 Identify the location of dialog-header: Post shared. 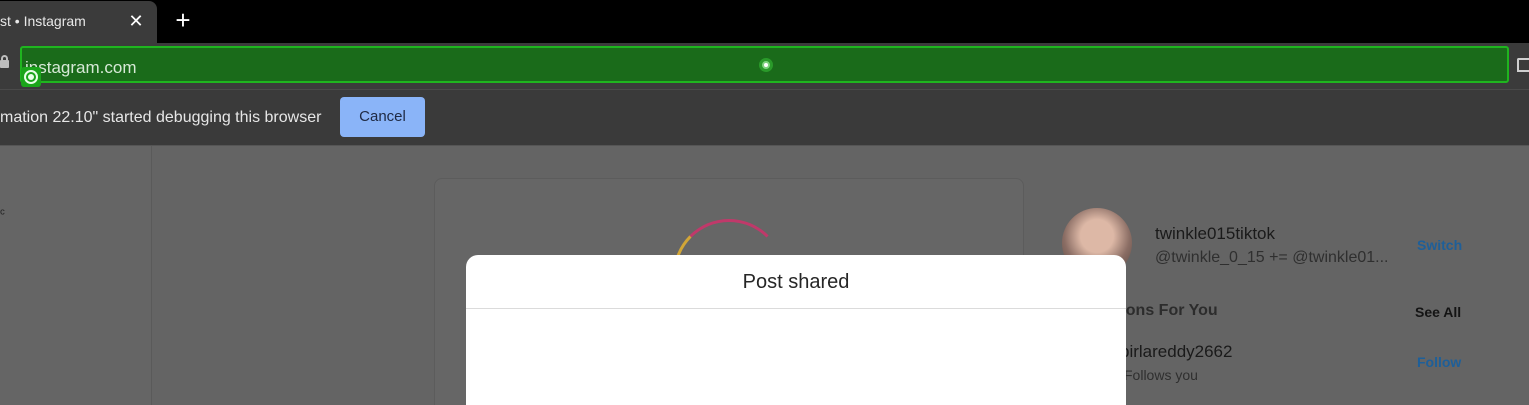
(796, 282).